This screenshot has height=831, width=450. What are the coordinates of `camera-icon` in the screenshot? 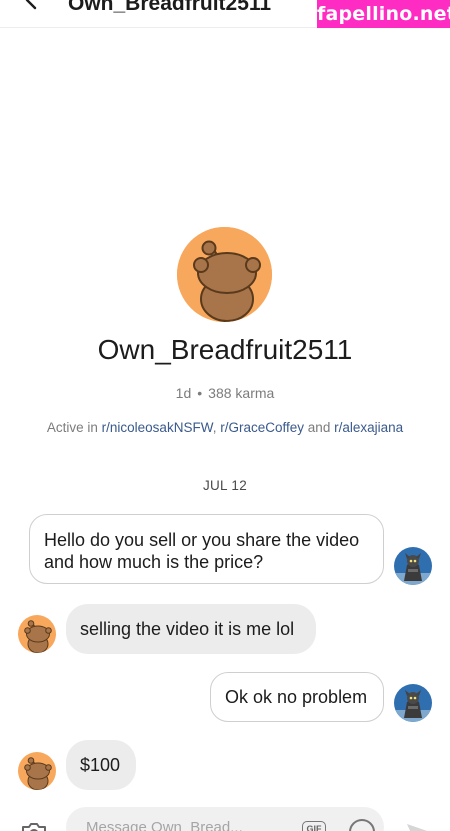 It's located at (34, 826).